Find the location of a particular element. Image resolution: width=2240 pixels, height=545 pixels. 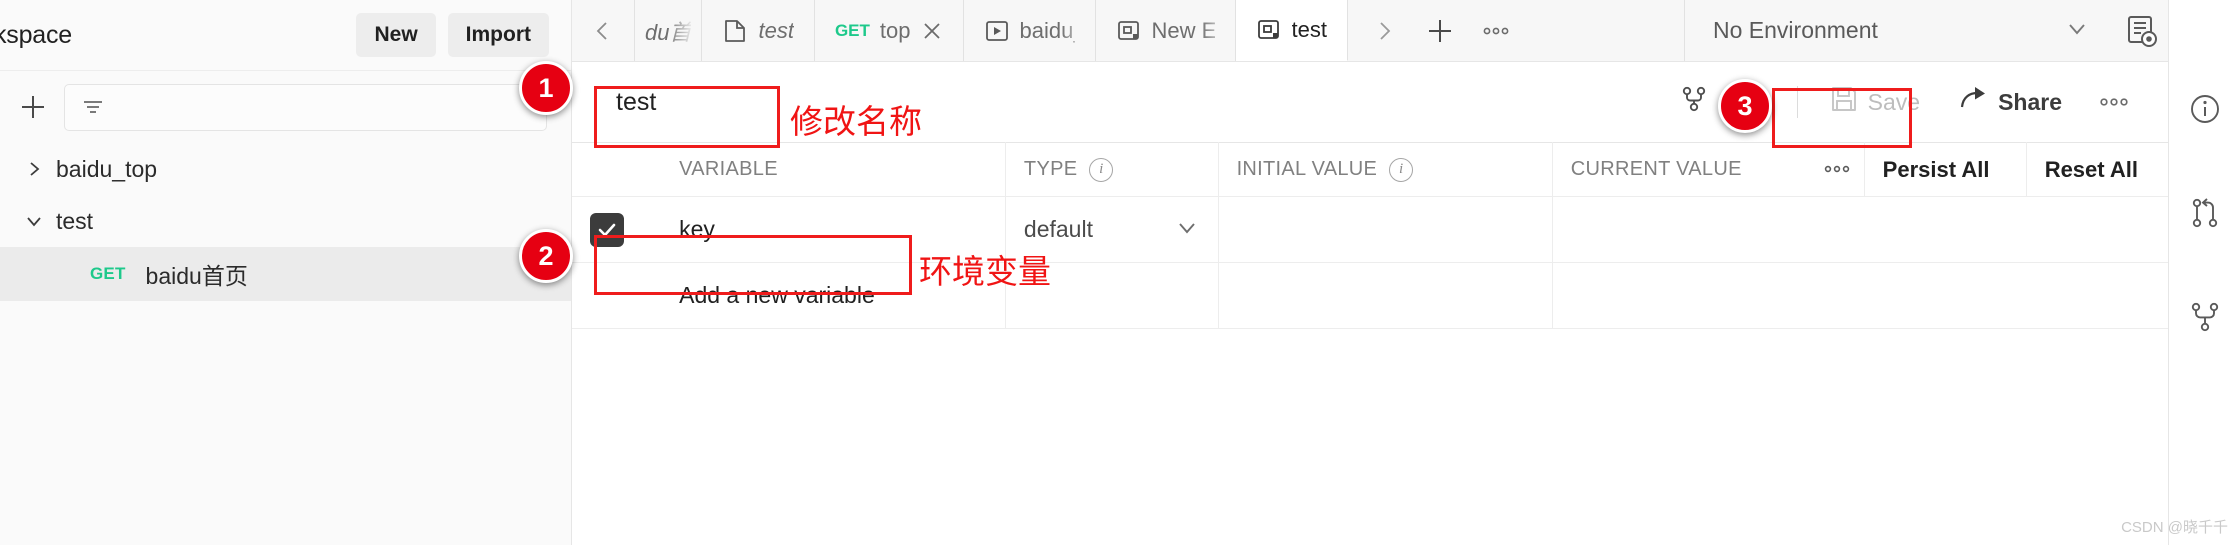

filter-input is located at coordinates (323, 107).